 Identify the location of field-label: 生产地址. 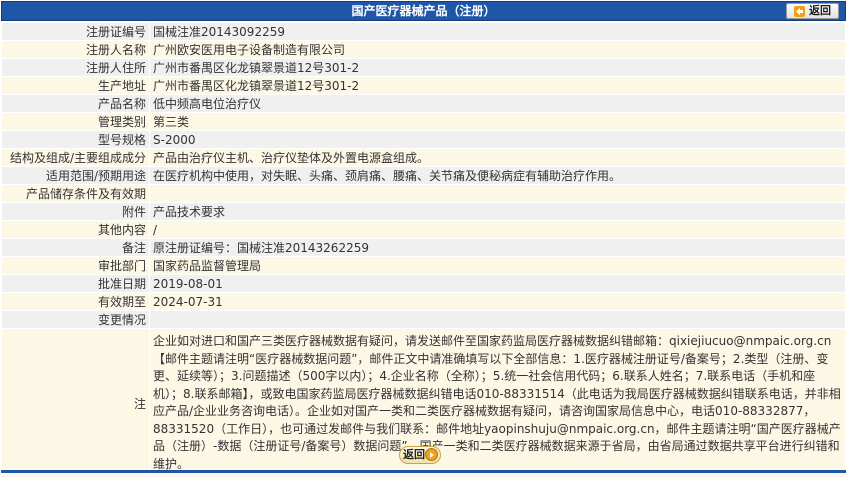
(75, 85).